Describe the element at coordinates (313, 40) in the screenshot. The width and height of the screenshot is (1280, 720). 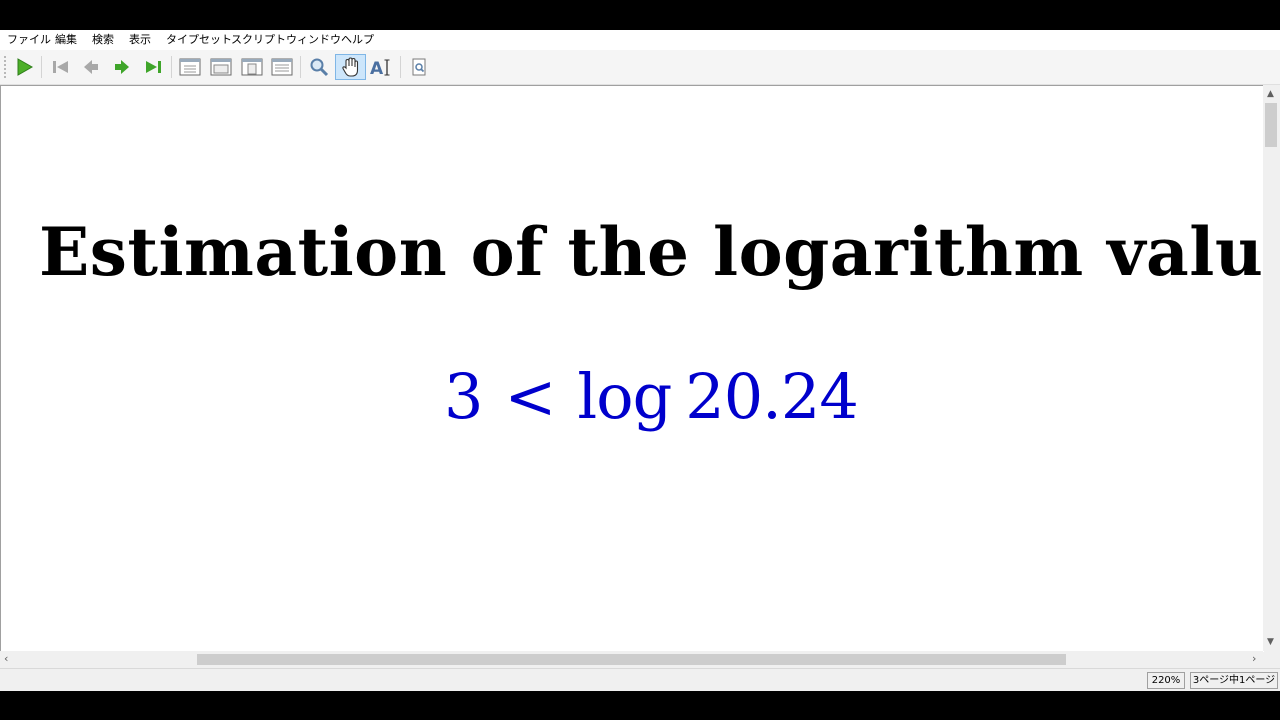
I see `menu-window: ウィンドウ` at that location.